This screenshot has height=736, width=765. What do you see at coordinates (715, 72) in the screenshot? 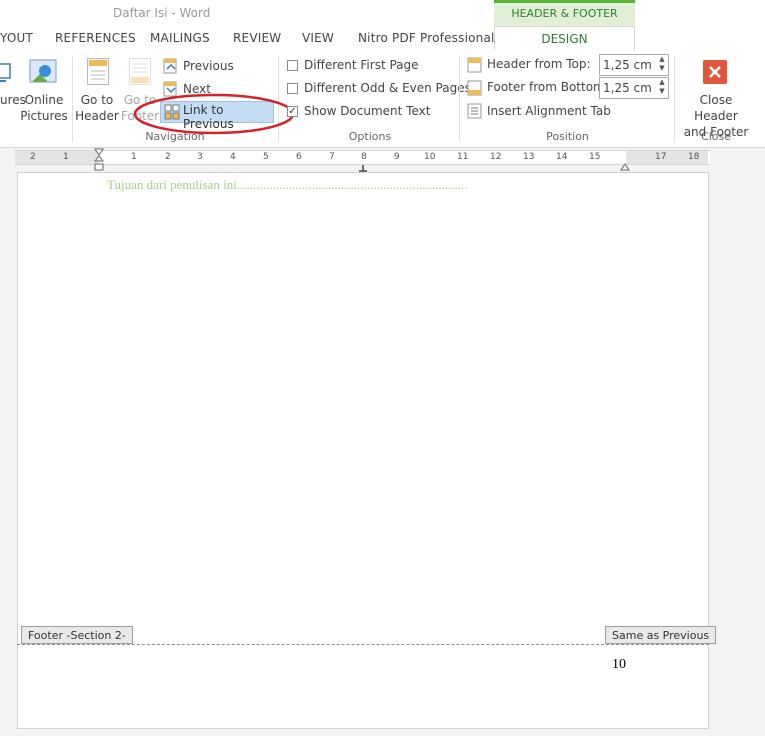
I see `close-icon` at bounding box center [715, 72].